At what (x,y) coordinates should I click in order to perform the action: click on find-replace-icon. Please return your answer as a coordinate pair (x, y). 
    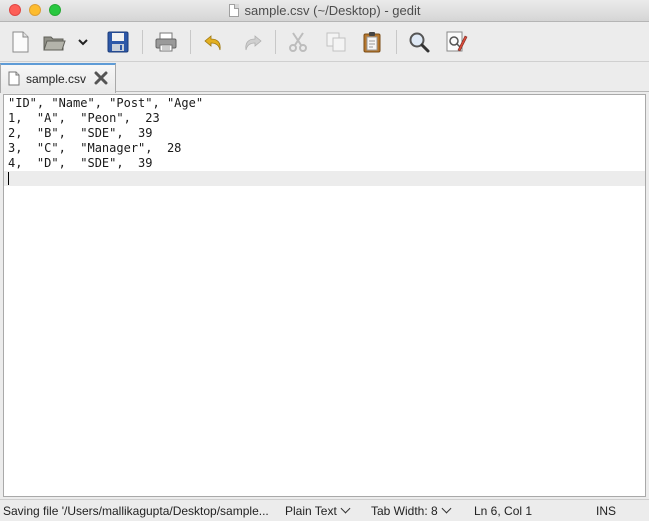
    Looking at the image, I should click on (457, 41).